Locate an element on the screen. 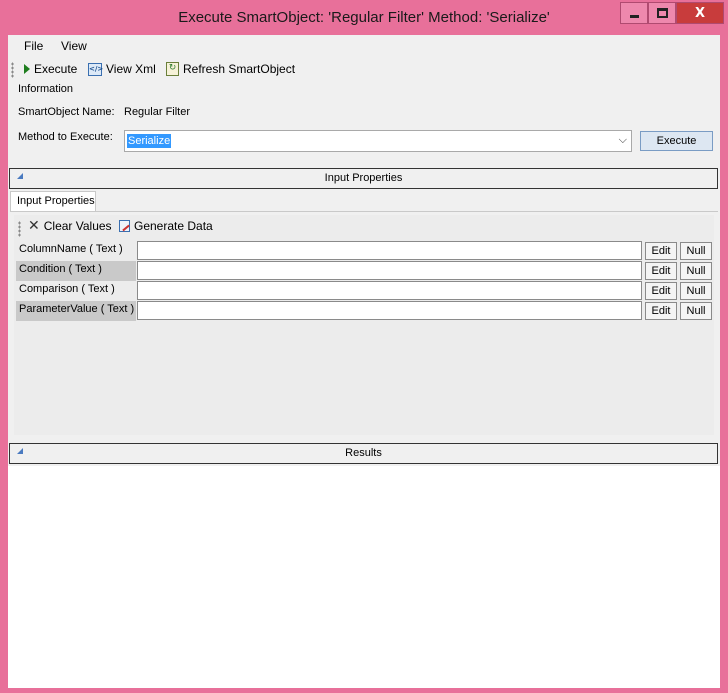 This screenshot has width=728, height=693. information-group-label: Information is located at coordinates (46, 89).